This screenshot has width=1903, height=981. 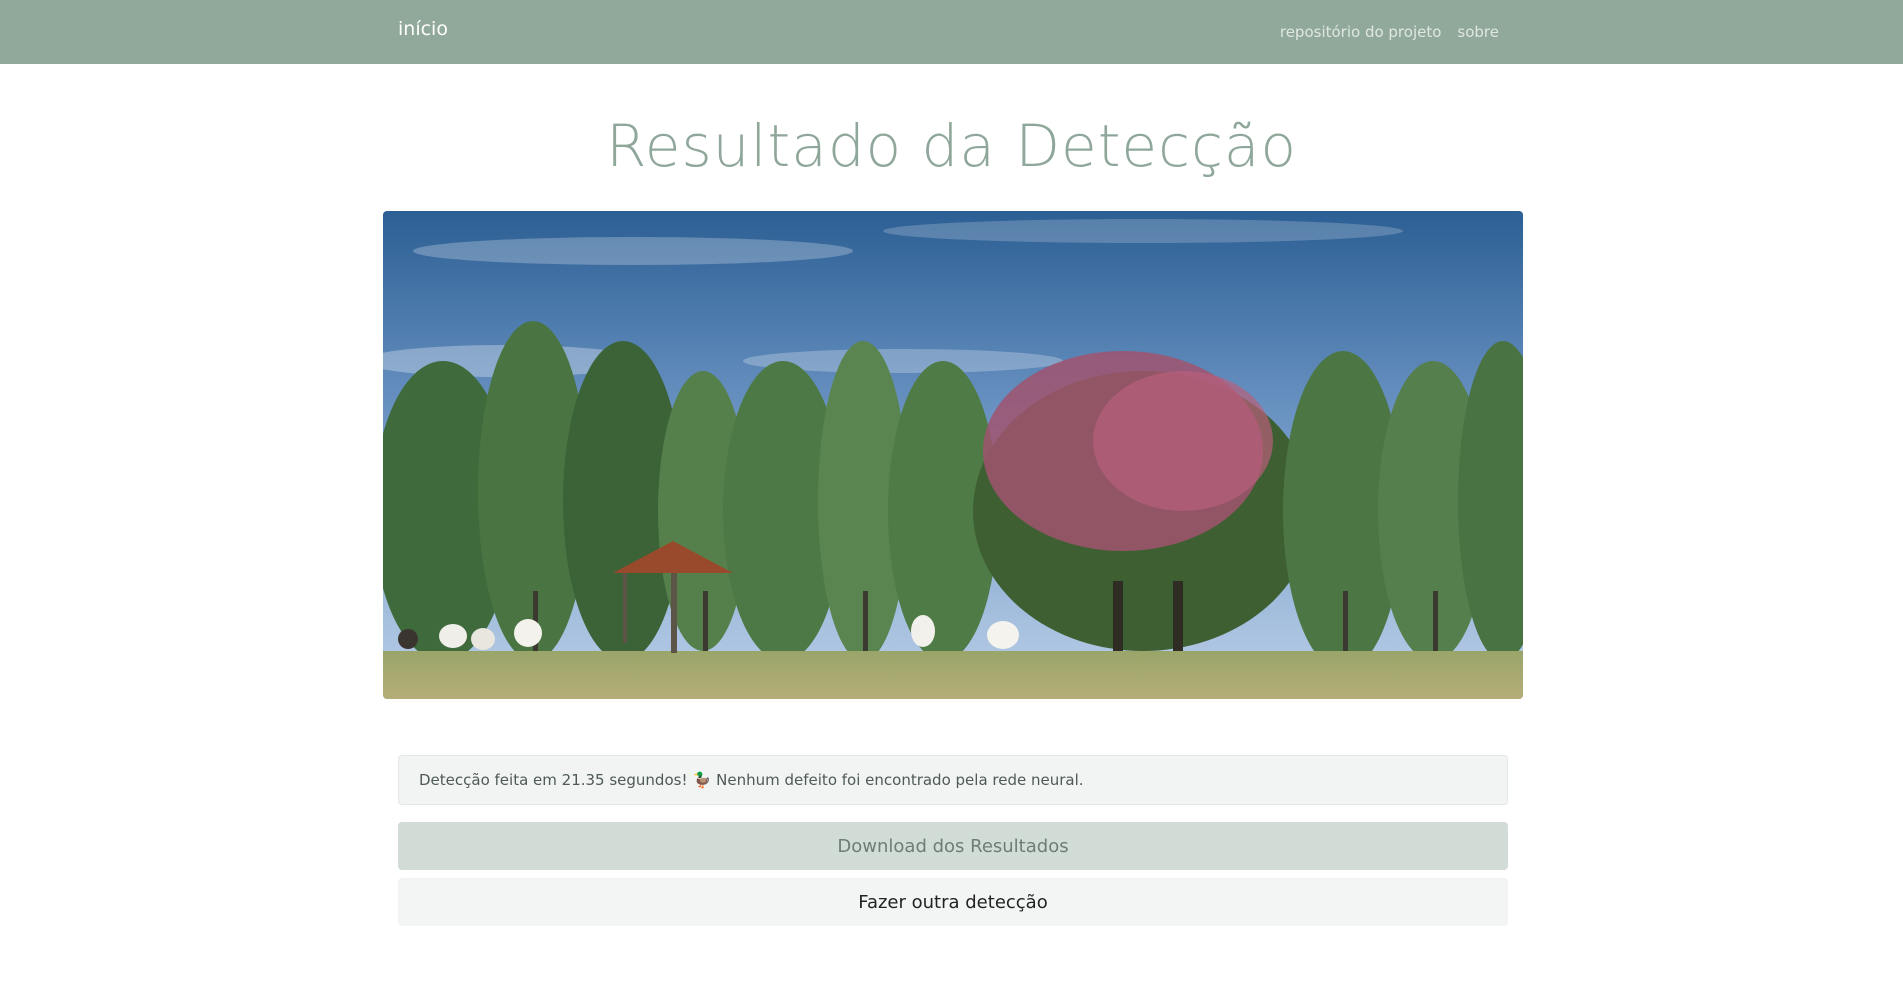 I want to click on nav-links: repositório do projeto sobre, so click(x=1389, y=32).